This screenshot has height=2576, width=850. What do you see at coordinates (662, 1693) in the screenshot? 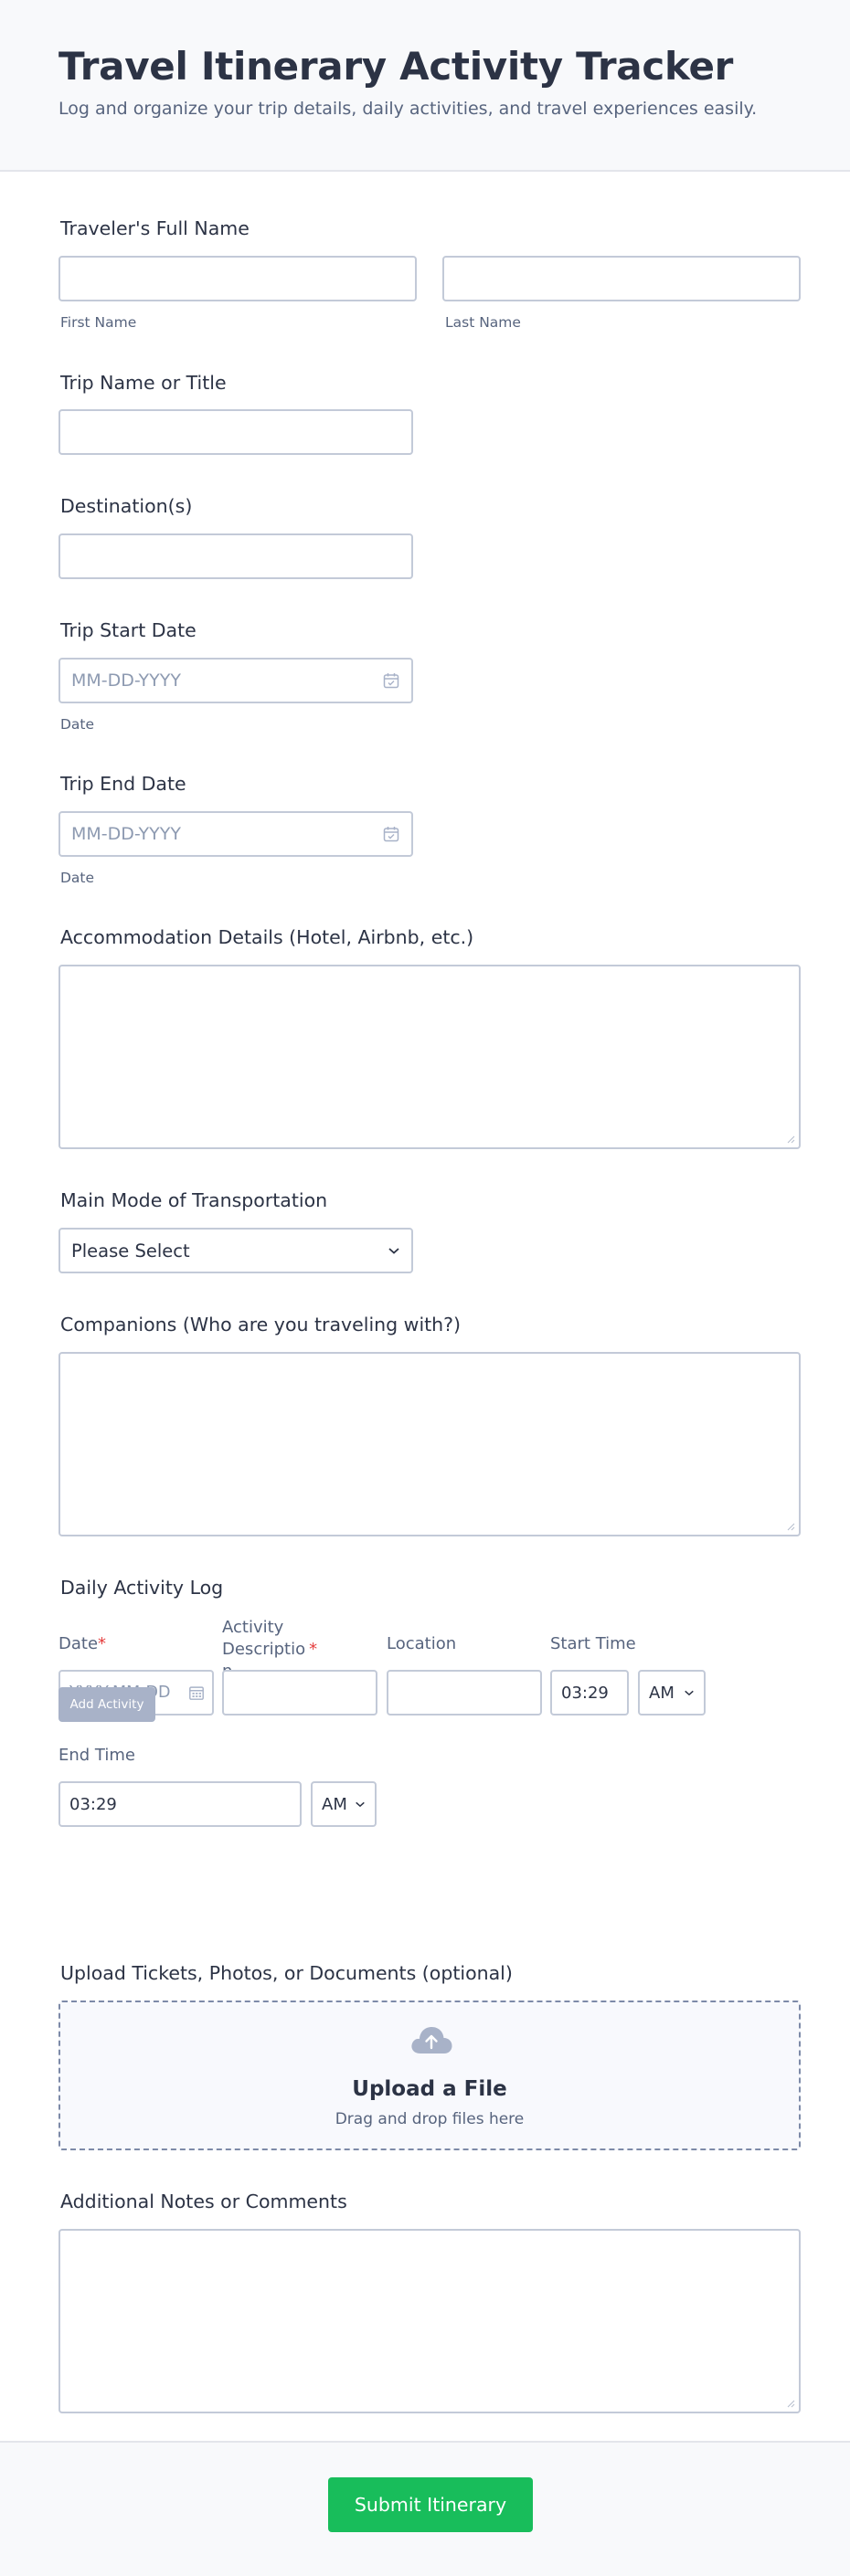
I see `start-ampm-value: AM` at bounding box center [662, 1693].